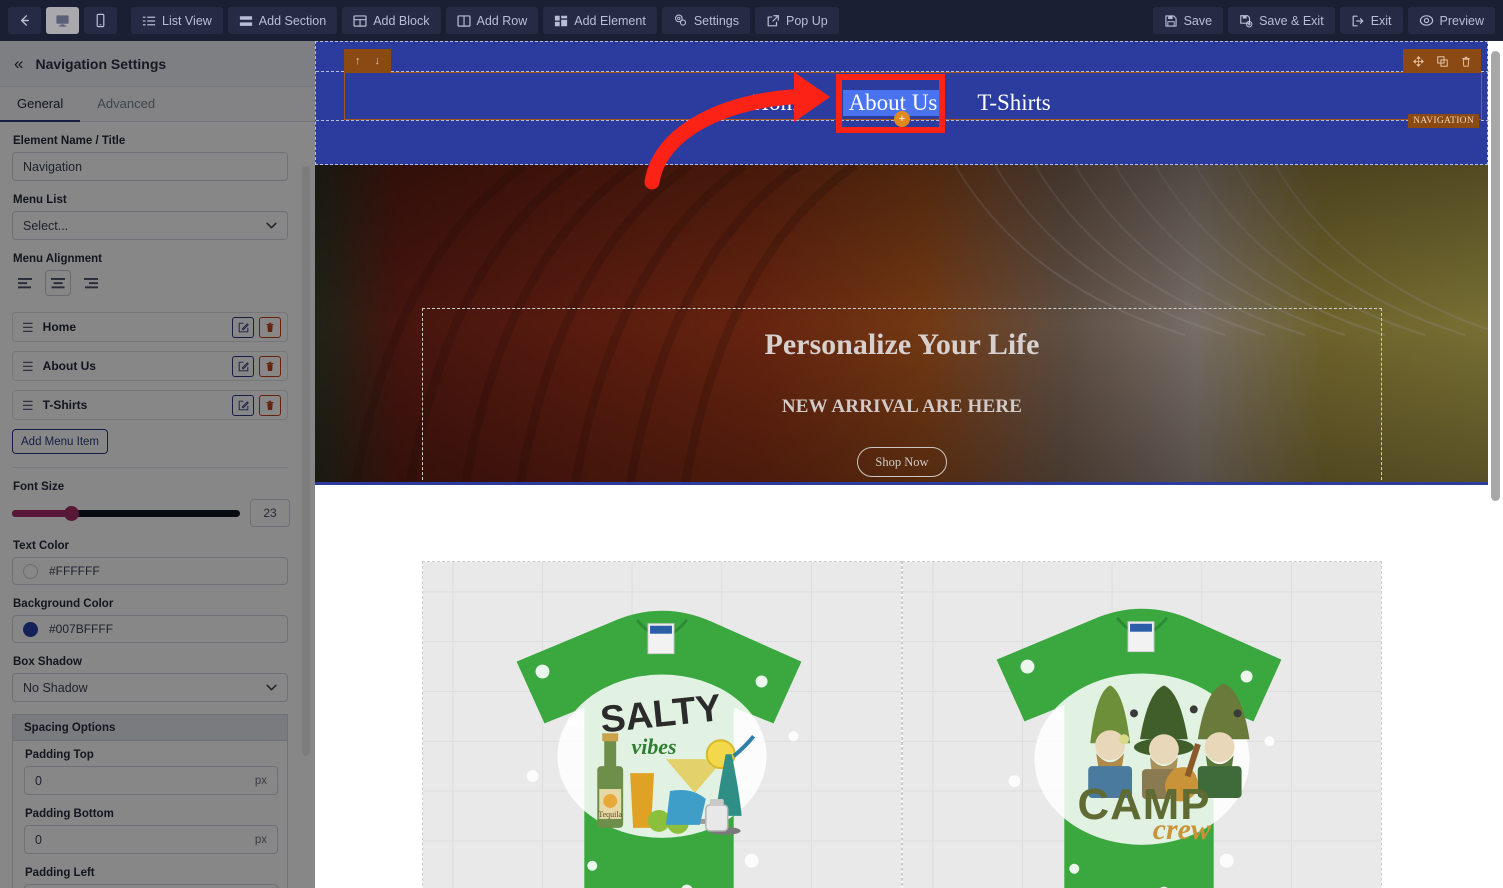 The width and height of the screenshot is (1503, 888). Describe the element at coordinates (38, 780) in the screenshot. I see `padding-top-value: 0` at that location.